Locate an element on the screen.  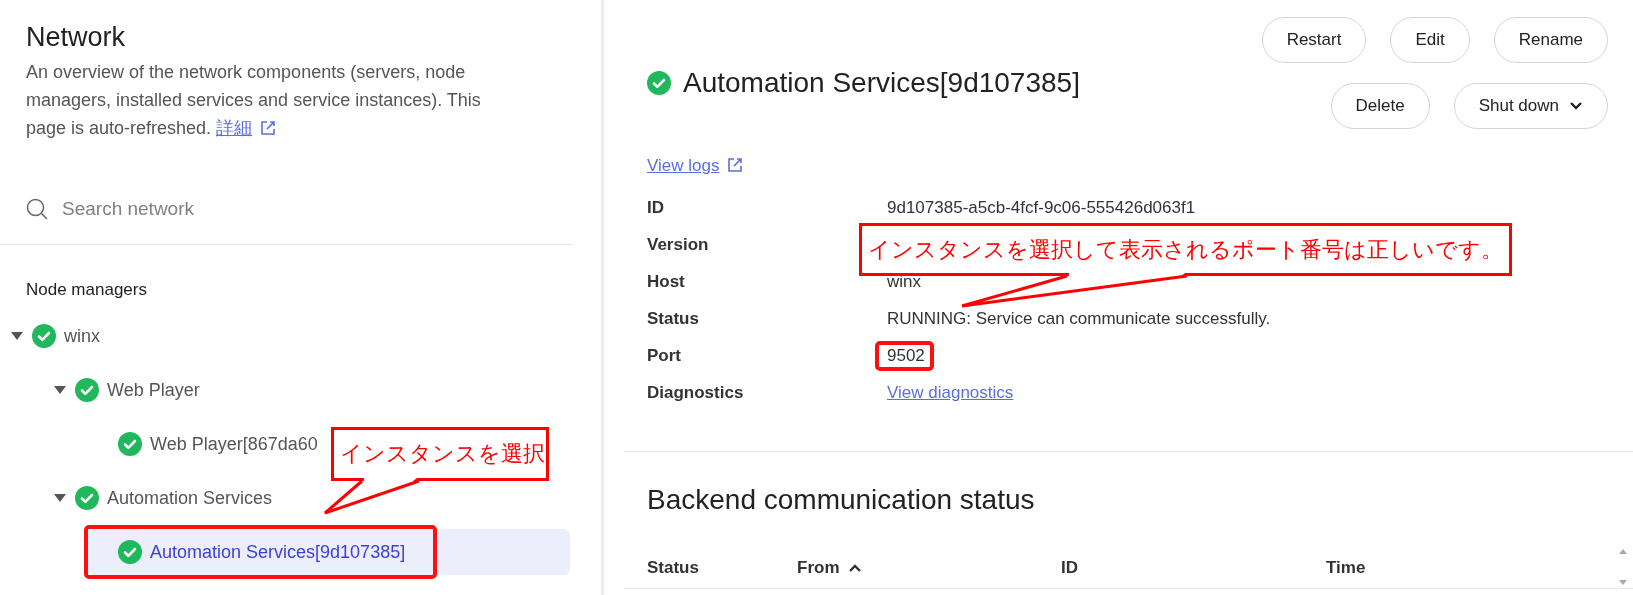
field-value: 9502 is located at coordinates (906, 355).